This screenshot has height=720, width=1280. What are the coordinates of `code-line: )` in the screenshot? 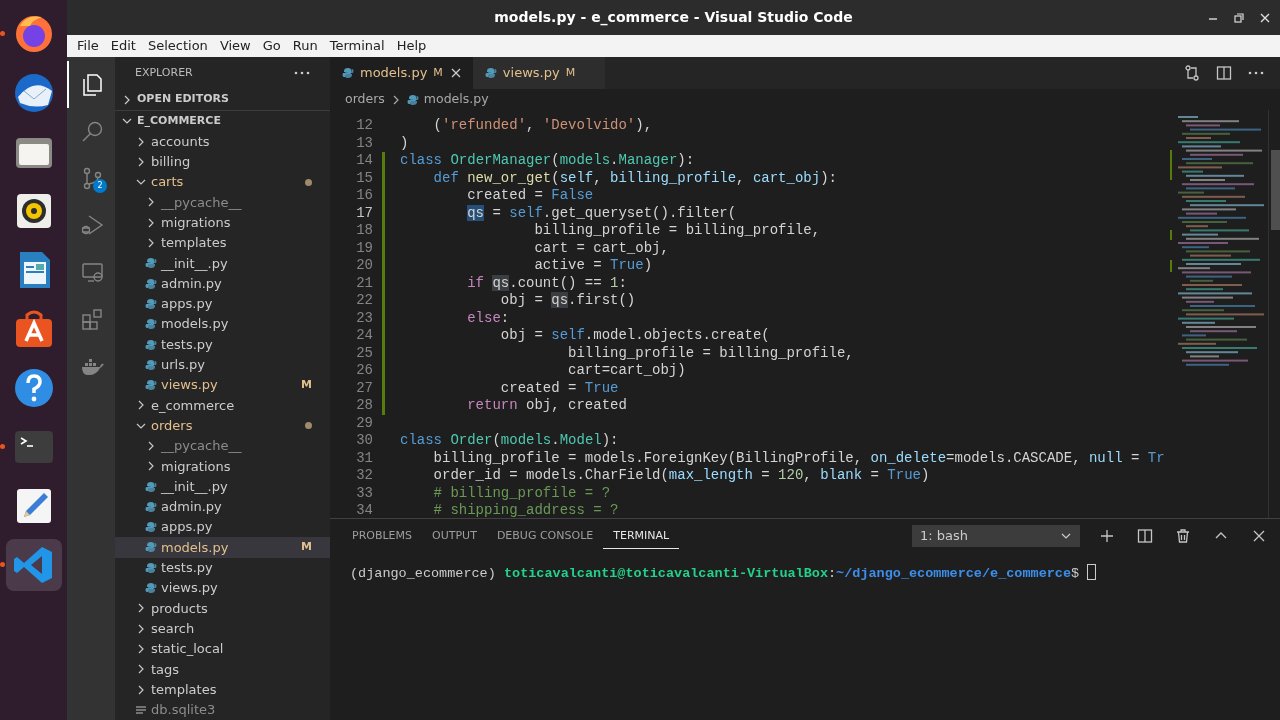 It's located at (404, 143).